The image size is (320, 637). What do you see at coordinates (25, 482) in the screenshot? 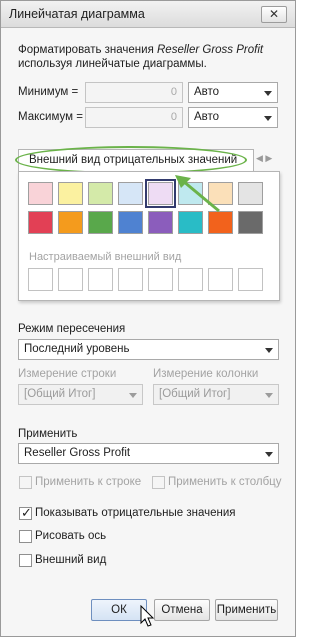
I see `apply-to-row-checkbox` at bounding box center [25, 482].